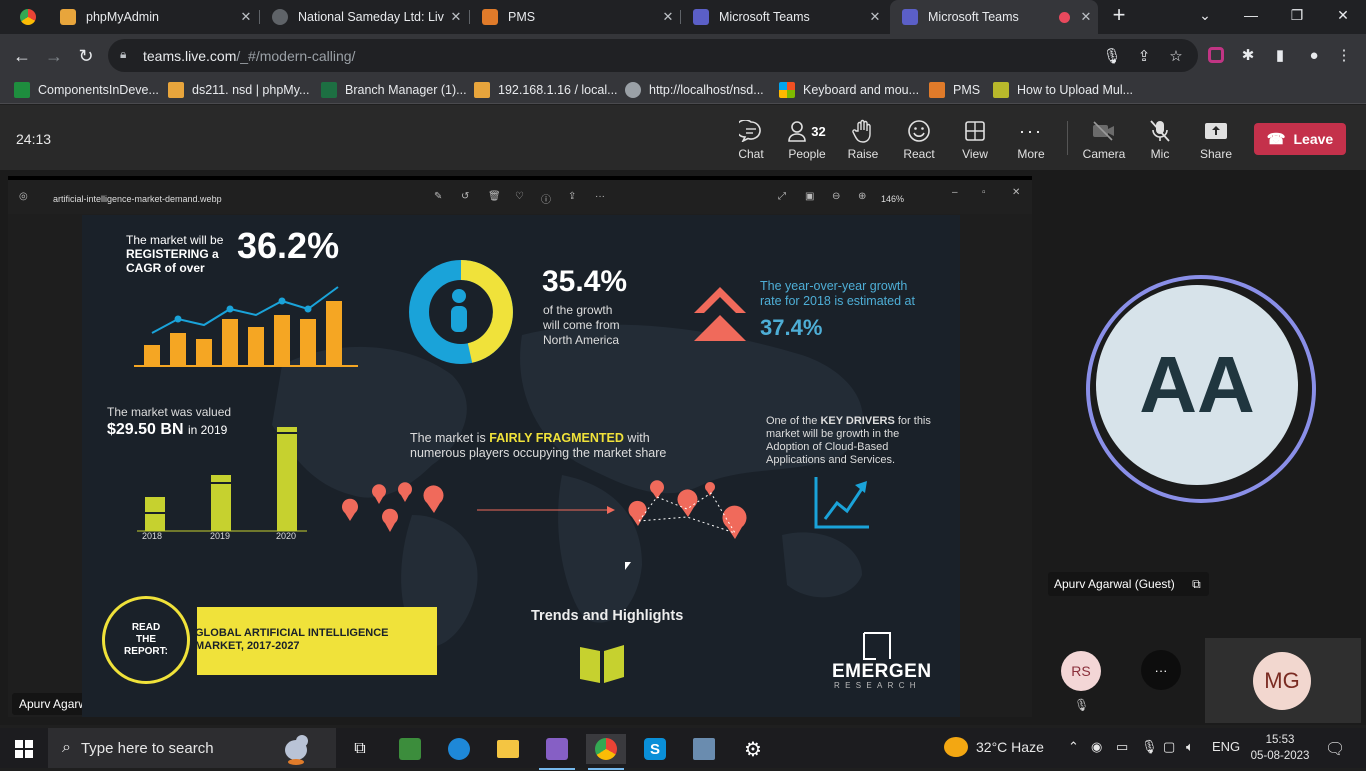  What do you see at coordinates (704, 749) in the screenshot?
I see `app2-icon` at bounding box center [704, 749].